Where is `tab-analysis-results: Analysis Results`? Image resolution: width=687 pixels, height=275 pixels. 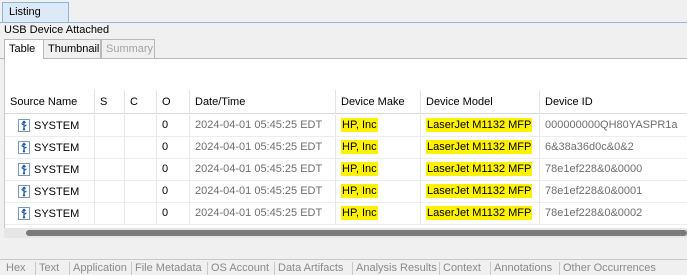 tab-analysis-results: Analysis Results is located at coordinates (396, 268).